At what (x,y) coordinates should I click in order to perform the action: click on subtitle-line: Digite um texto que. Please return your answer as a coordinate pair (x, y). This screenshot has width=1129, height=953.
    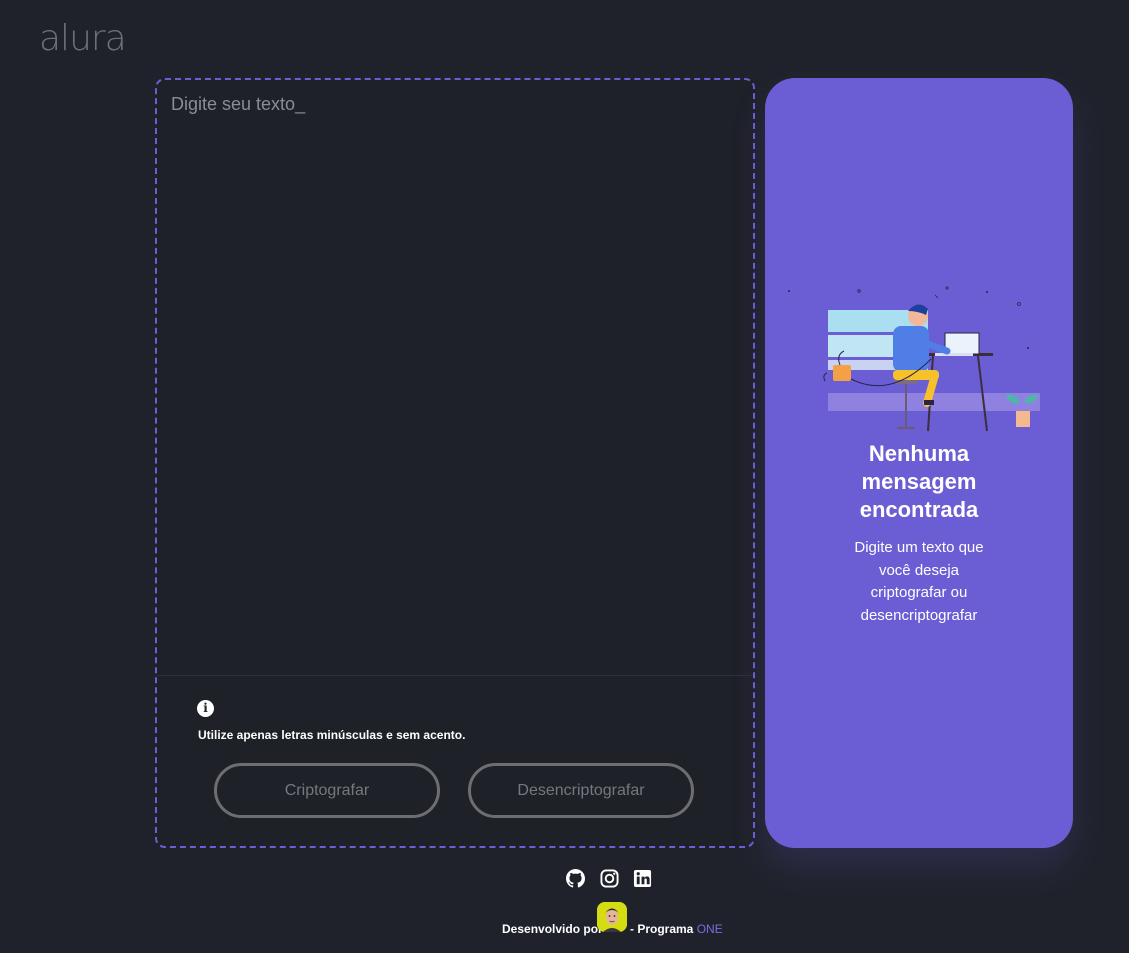
    Looking at the image, I should click on (919, 547).